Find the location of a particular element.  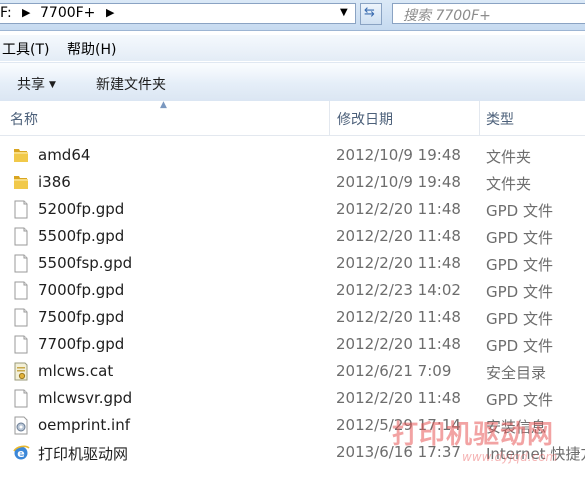

column-name: 名称 is located at coordinates (24, 119).